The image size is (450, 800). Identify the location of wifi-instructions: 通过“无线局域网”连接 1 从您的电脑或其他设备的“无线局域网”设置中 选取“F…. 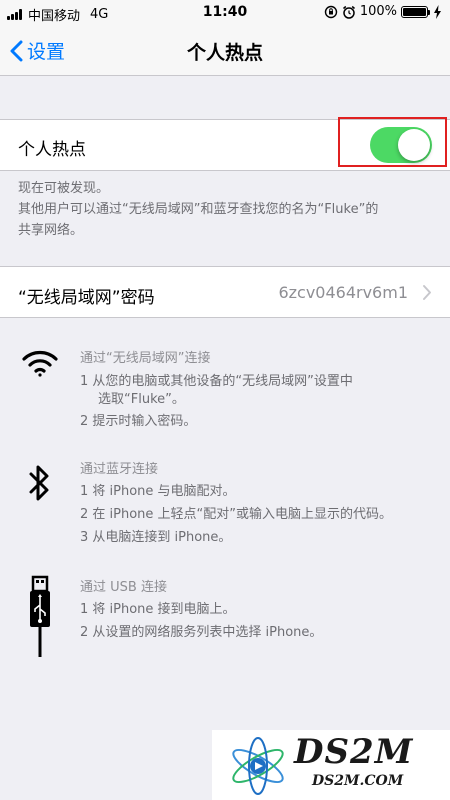
(225, 390).